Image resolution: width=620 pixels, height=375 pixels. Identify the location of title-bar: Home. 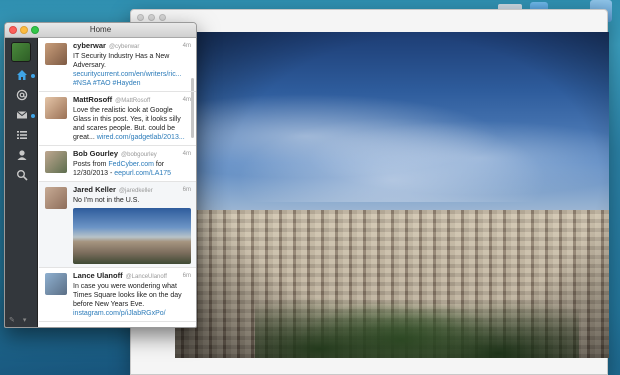
(100, 30).